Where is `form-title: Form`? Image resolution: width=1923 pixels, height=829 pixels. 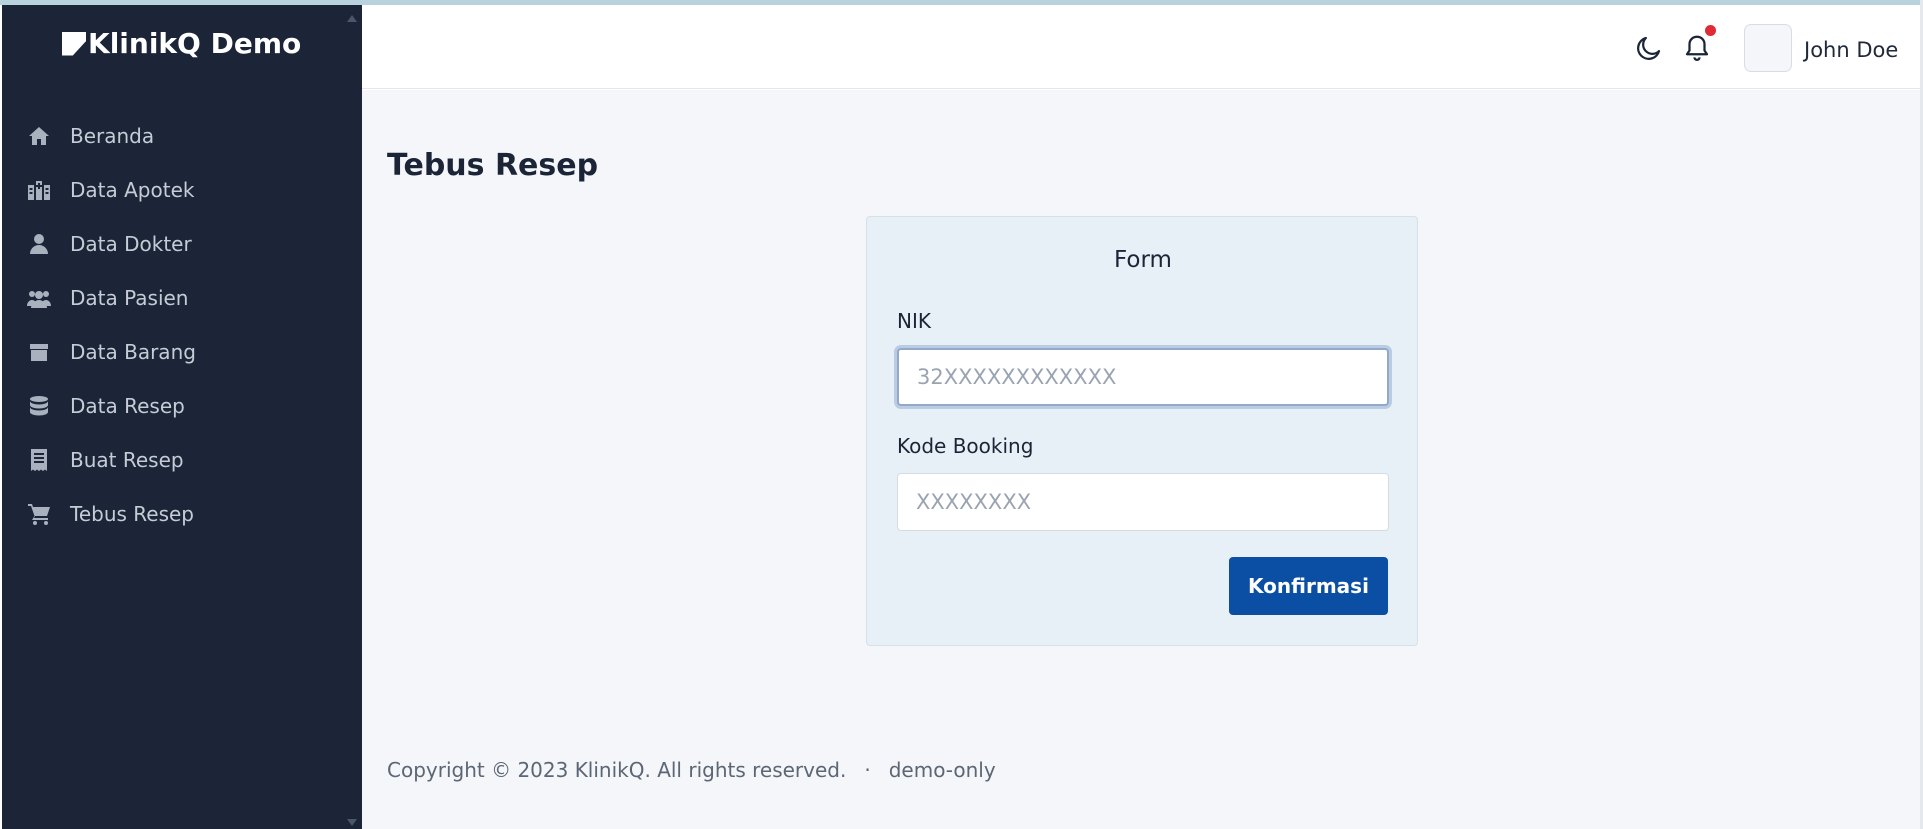 form-title: Form is located at coordinates (1143, 260).